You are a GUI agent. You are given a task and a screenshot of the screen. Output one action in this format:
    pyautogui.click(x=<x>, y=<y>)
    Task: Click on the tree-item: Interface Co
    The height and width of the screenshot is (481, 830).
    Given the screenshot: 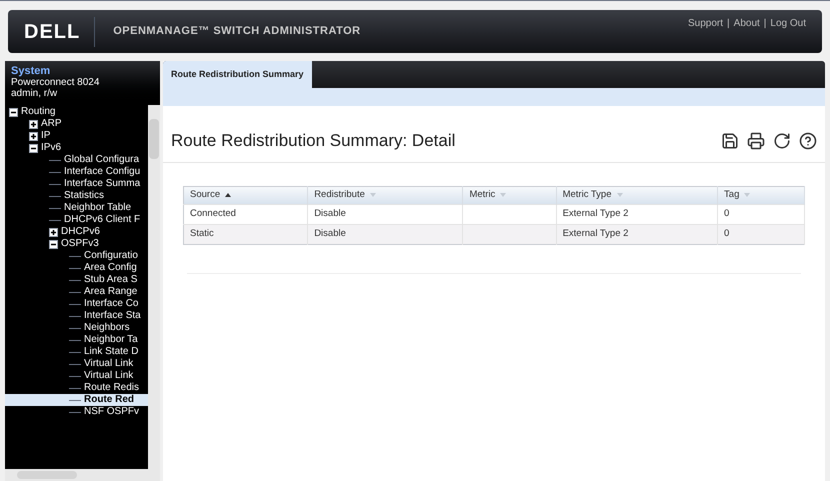 What is the action you would take?
    pyautogui.click(x=76, y=304)
    